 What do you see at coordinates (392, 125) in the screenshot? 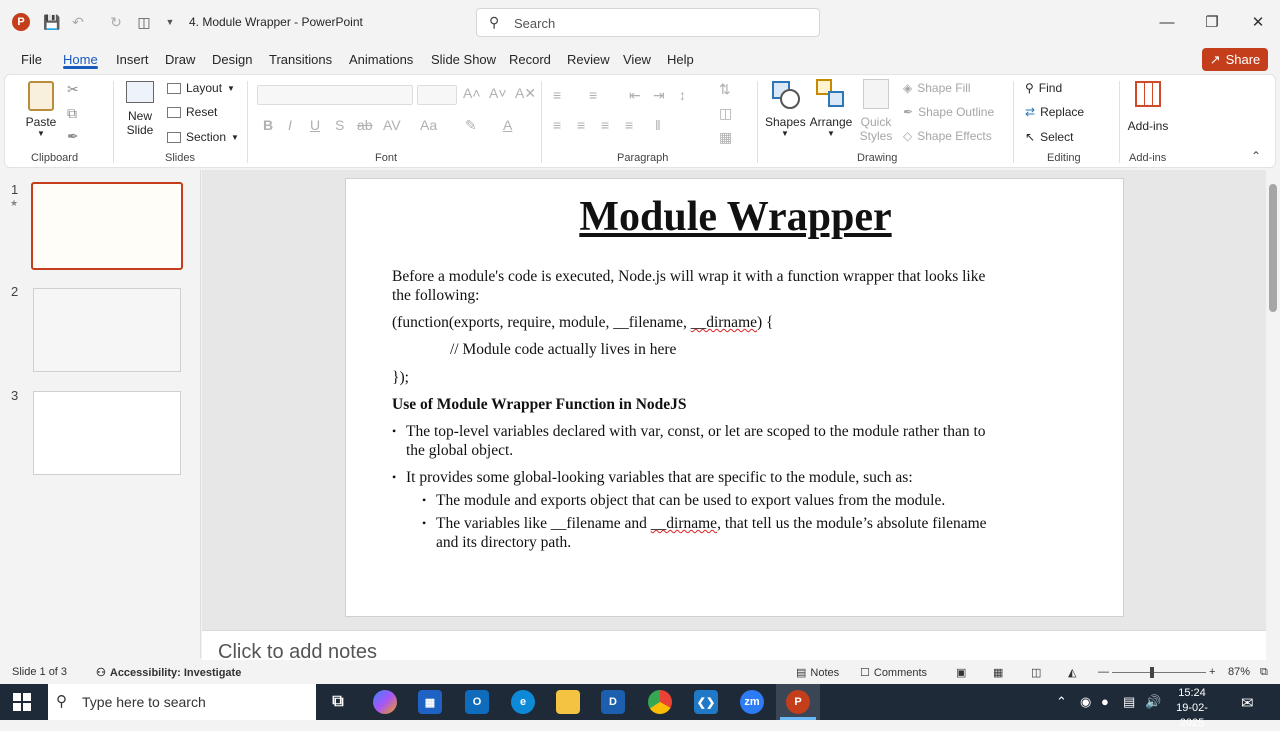
I see `char-spacing-icon: AV` at bounding box center [392, 125].